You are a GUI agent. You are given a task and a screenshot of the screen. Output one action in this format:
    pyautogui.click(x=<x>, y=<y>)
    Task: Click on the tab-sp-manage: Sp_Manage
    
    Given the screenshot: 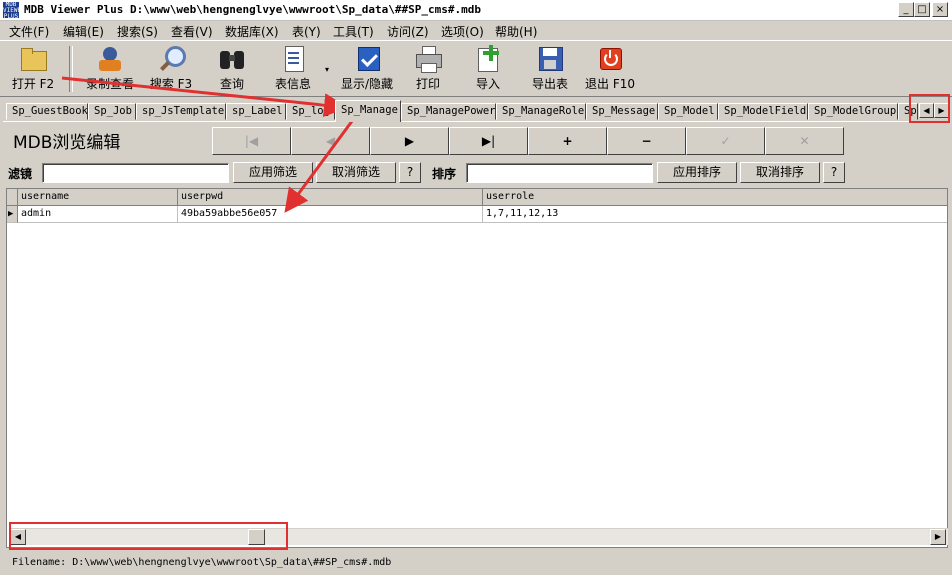 What is the action you would take?
    pyautogui.click(x=368, y=111)
    